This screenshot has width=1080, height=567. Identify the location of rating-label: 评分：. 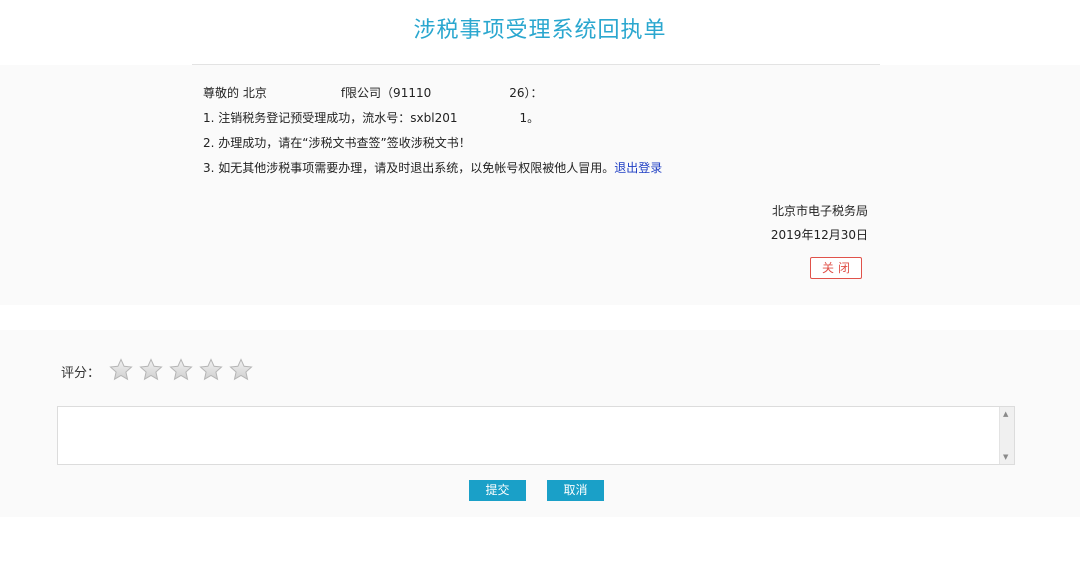
(81, 373).